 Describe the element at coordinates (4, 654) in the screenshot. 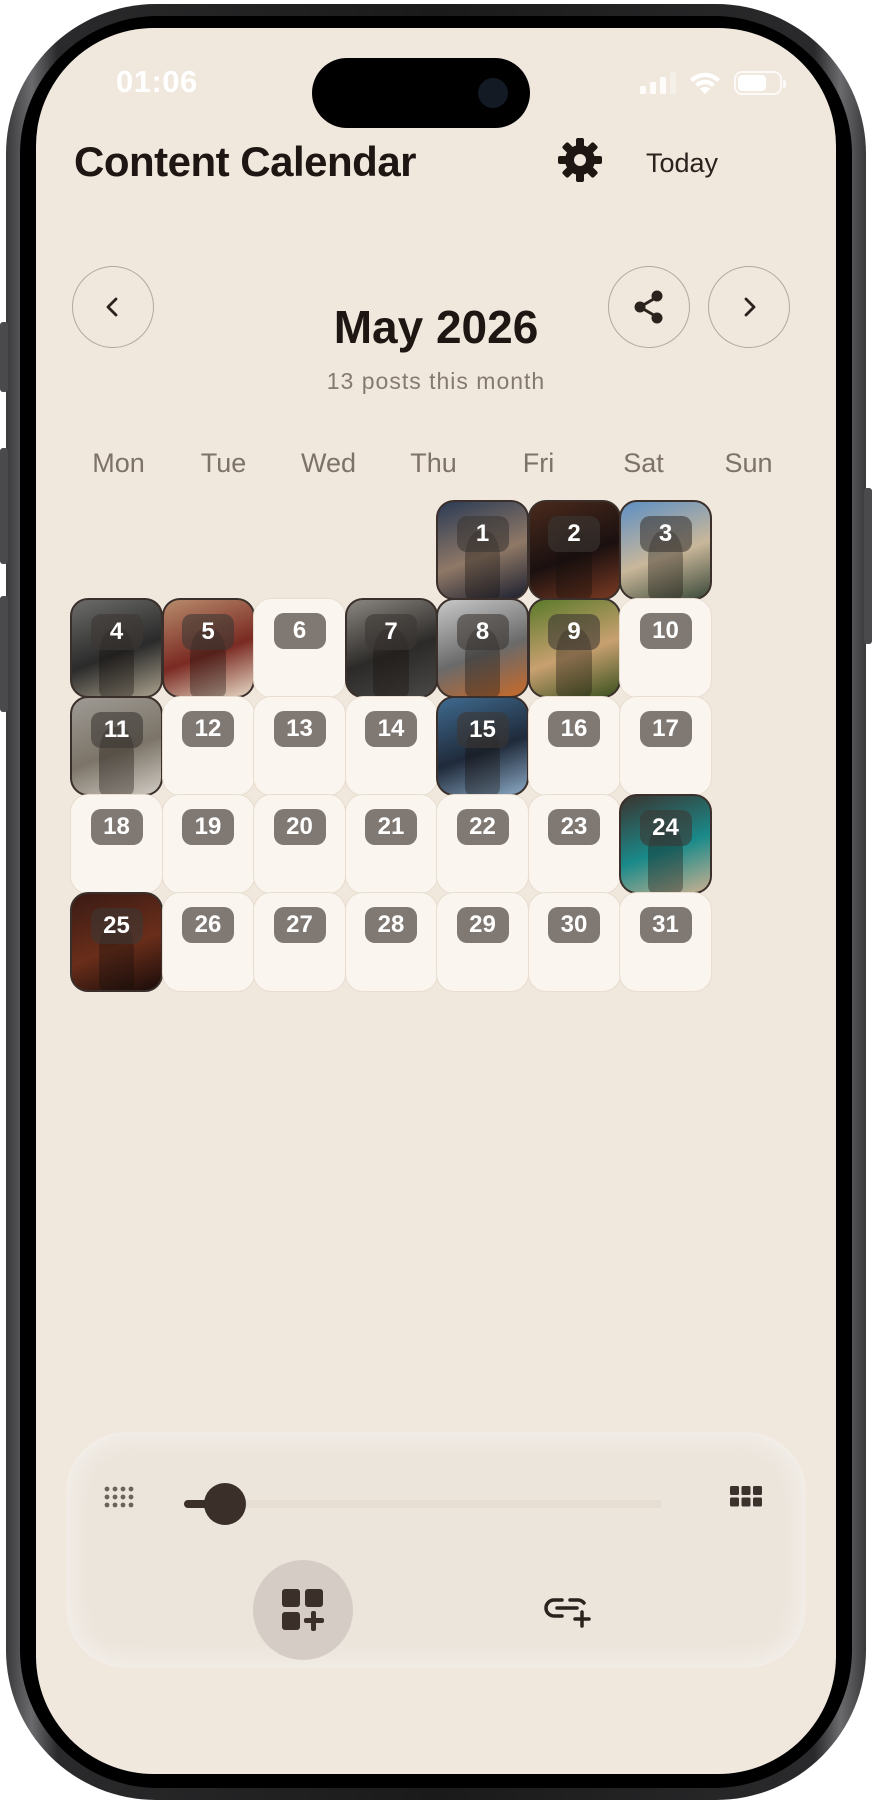

I see `volume-down-button` at that location.